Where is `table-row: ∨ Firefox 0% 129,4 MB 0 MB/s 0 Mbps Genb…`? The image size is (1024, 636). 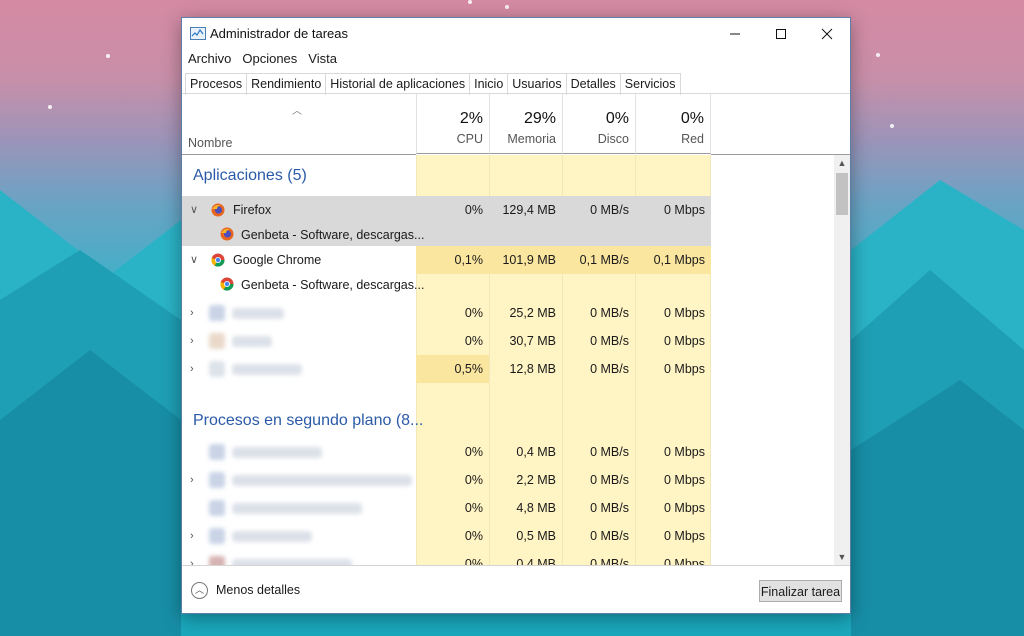 table-row: ∨ Firefox 0% 129,4 MB 0 MB/s 0 Mbps Genb… is located at coordinates (446, 221).